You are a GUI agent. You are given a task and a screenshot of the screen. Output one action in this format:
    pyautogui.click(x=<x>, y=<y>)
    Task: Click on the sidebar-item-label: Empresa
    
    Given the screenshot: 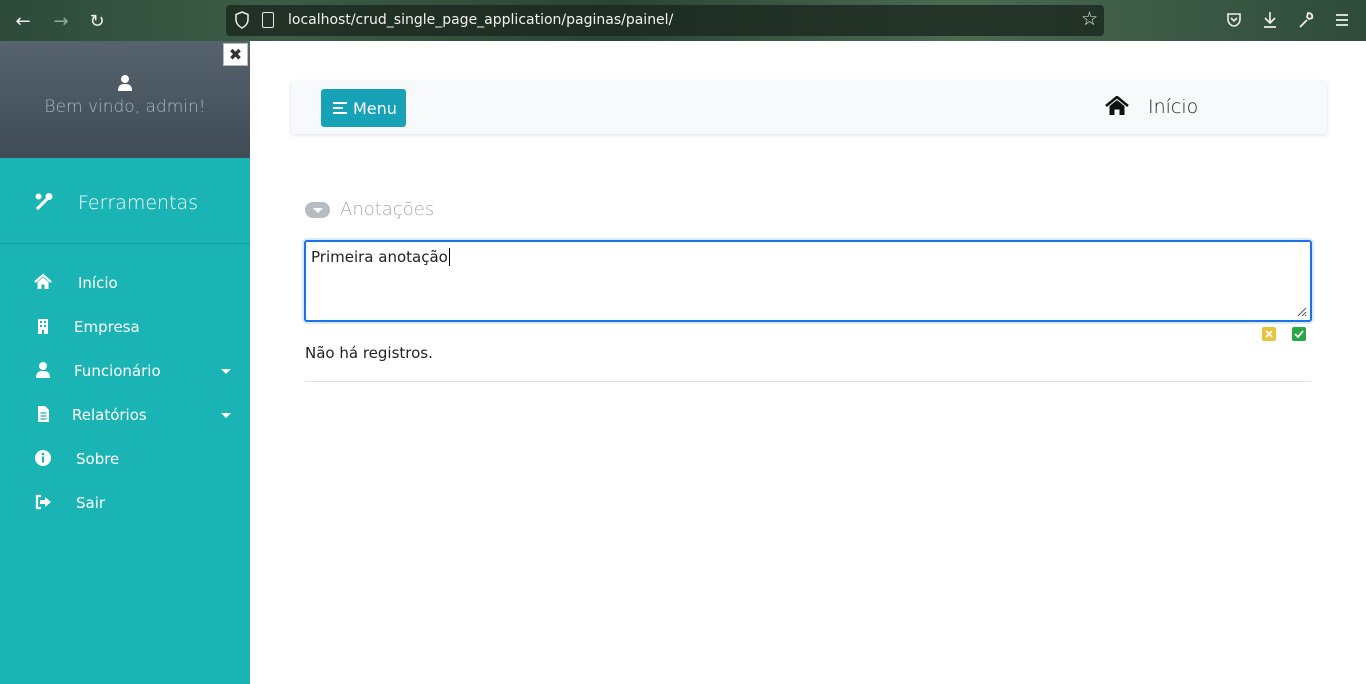 What is the action you would take?
    pyautogui.click(x=107, y=327)
    